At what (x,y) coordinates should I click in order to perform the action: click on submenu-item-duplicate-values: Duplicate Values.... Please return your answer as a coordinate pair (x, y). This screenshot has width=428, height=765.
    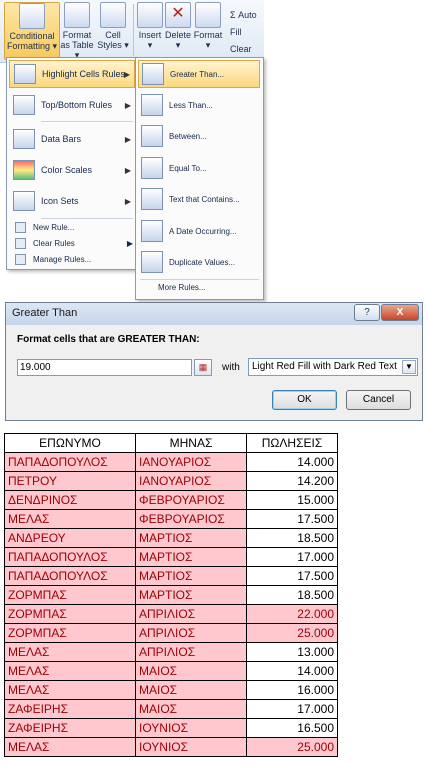
    Looking at the image, I should click on (199, 262).